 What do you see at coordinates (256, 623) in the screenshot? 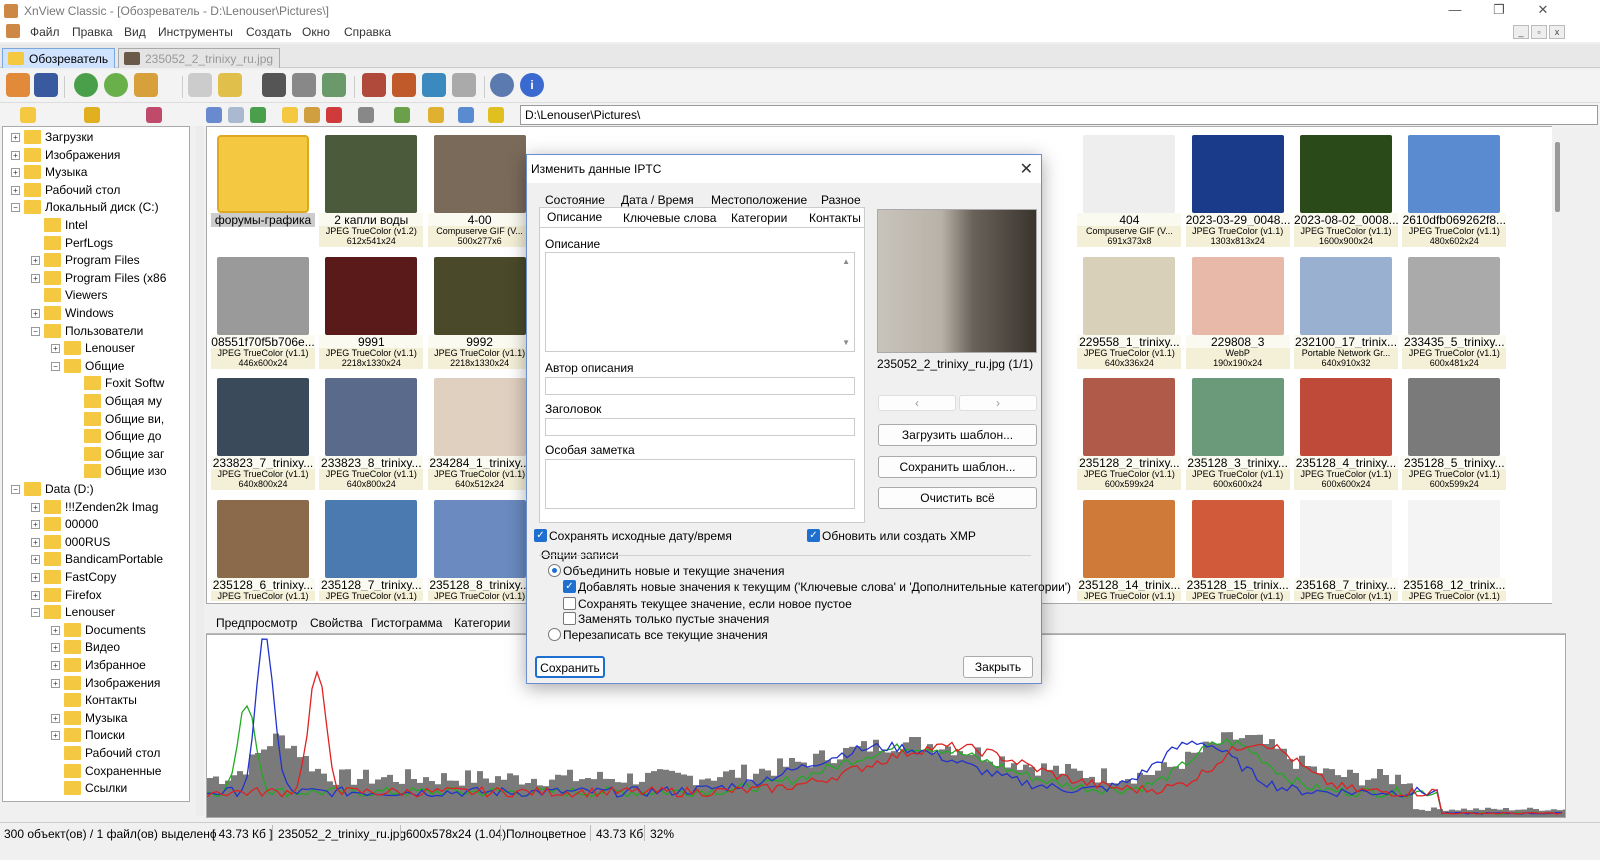
I see `tab-preview: Предпросмотр` at bounding box center [256, 623].